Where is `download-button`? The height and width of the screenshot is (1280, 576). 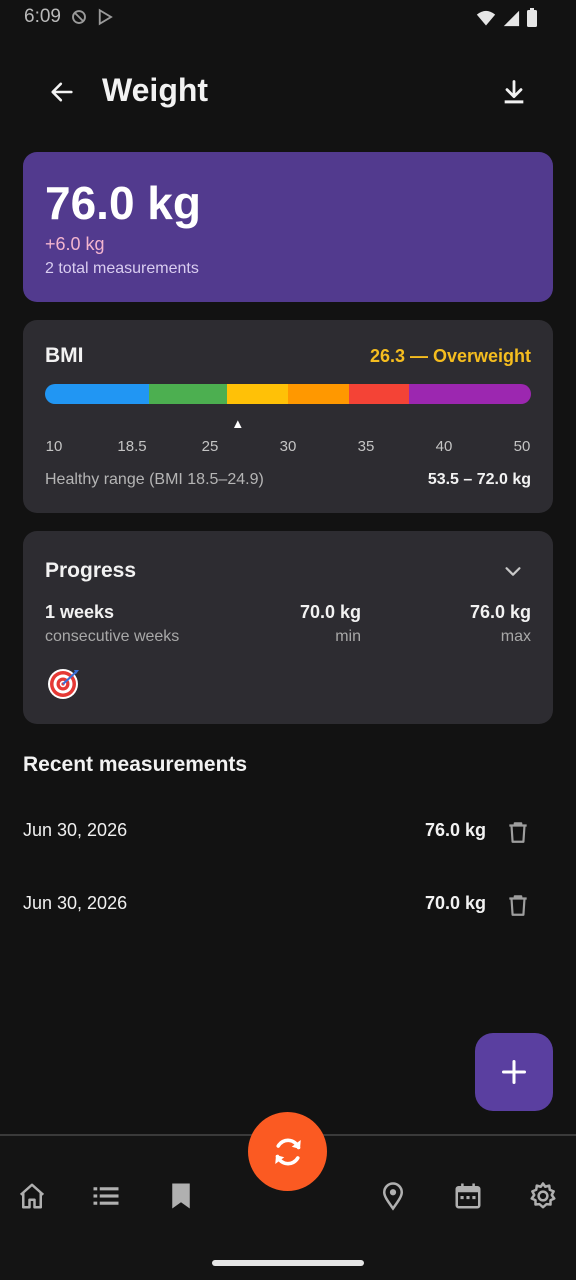 download-button is located at coordinates (514, 92).